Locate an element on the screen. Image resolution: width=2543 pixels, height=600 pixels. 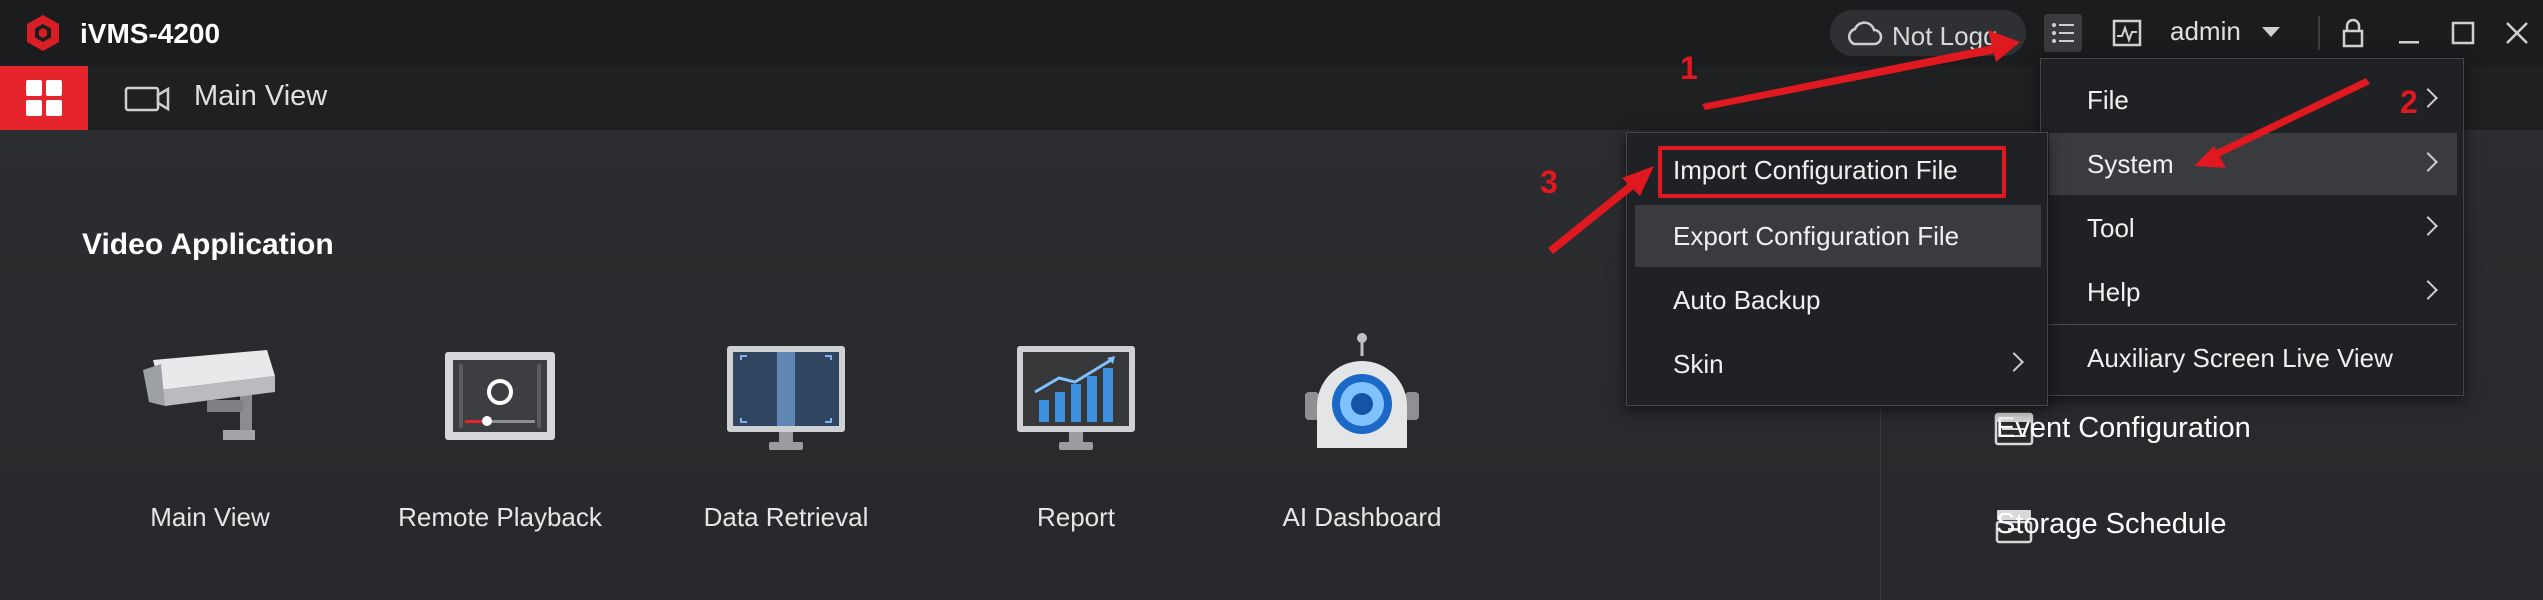
menu-item-auxiliary-screen-live-view: Auxiliary Screen Live View is located at coordinates (2253, 358).